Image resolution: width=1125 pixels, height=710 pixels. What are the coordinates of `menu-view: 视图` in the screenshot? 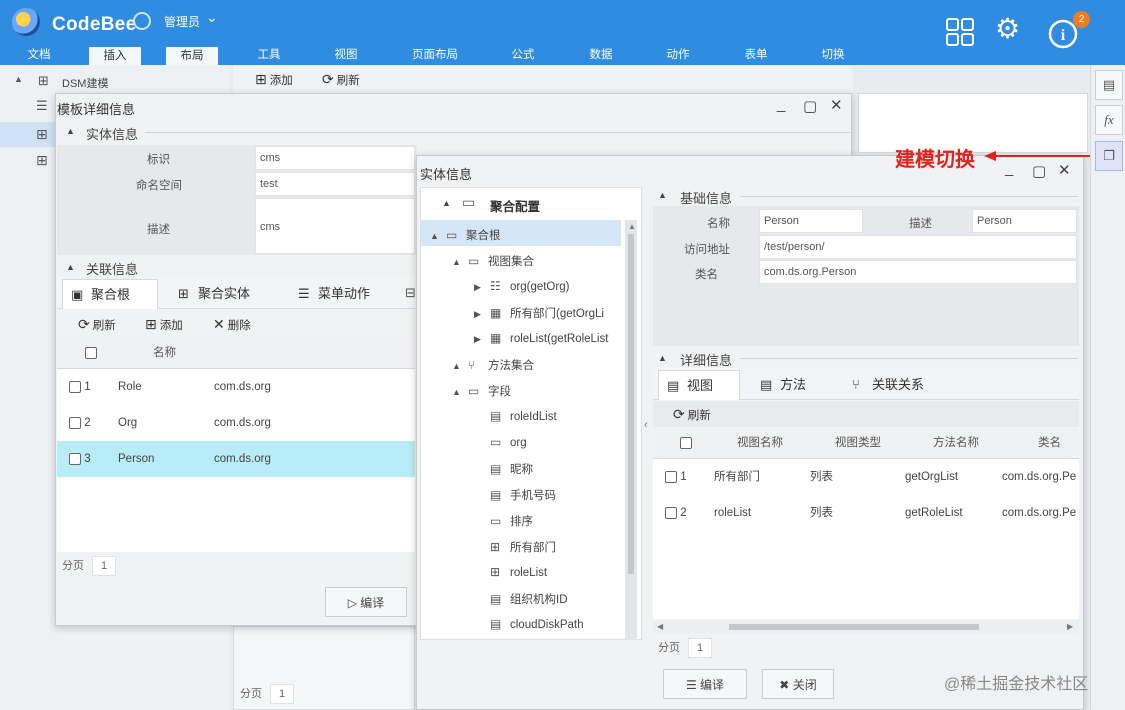 It's located at (346, 55).